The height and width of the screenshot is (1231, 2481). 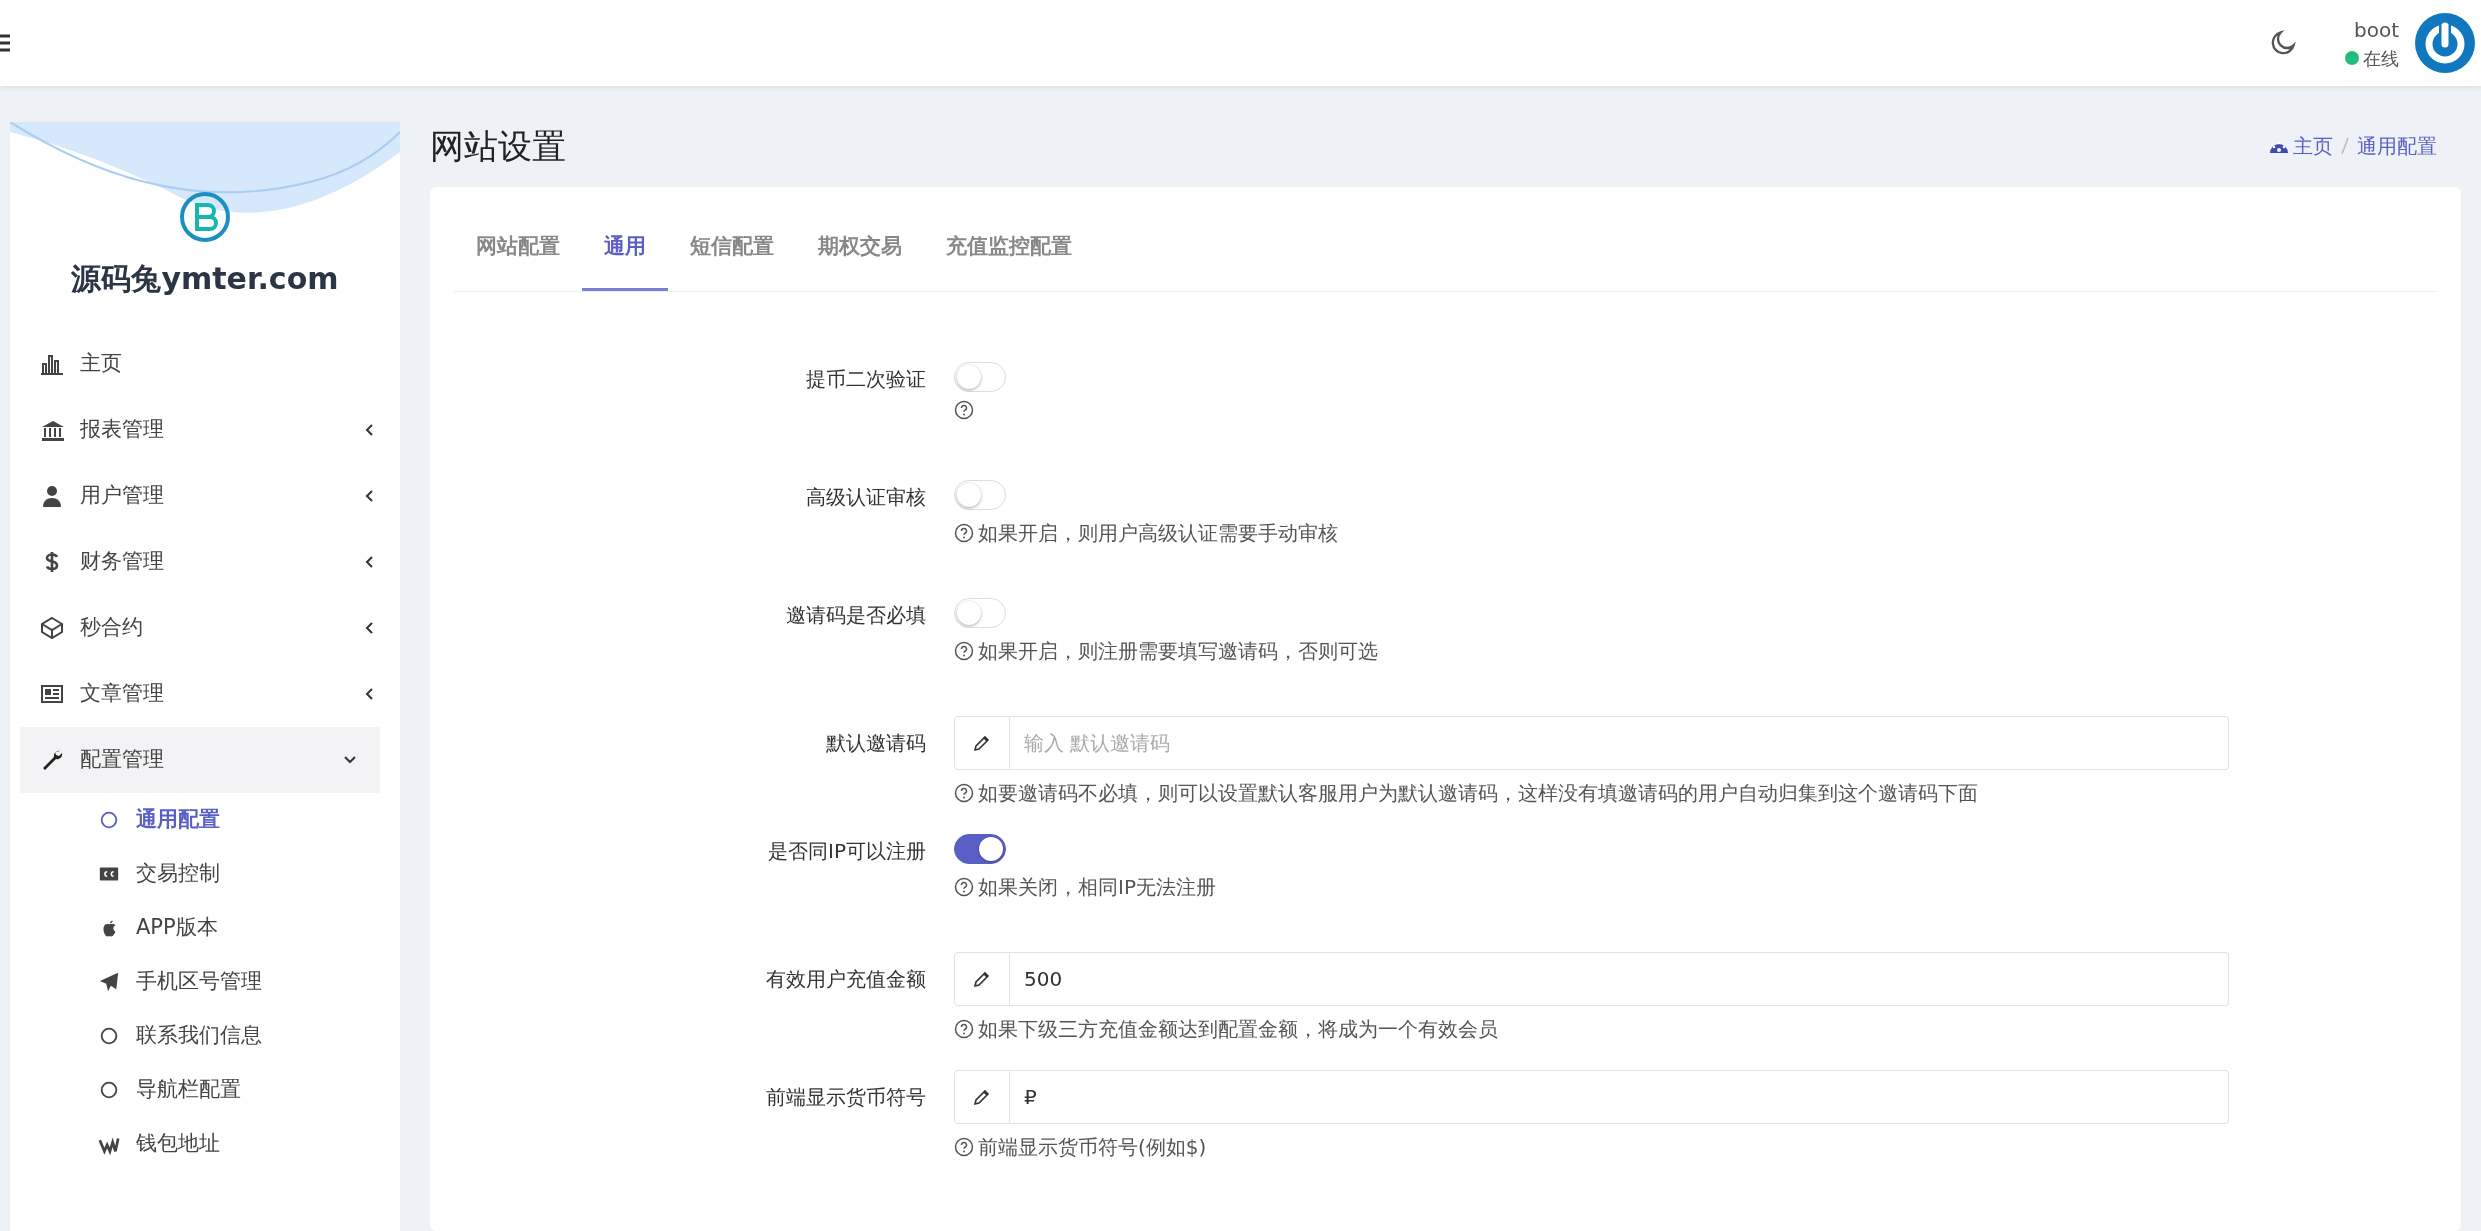 What do you see at coordinates (52, 694) in the screenshot?
I see `newspaper-icon` at bounding box center [52, 694].